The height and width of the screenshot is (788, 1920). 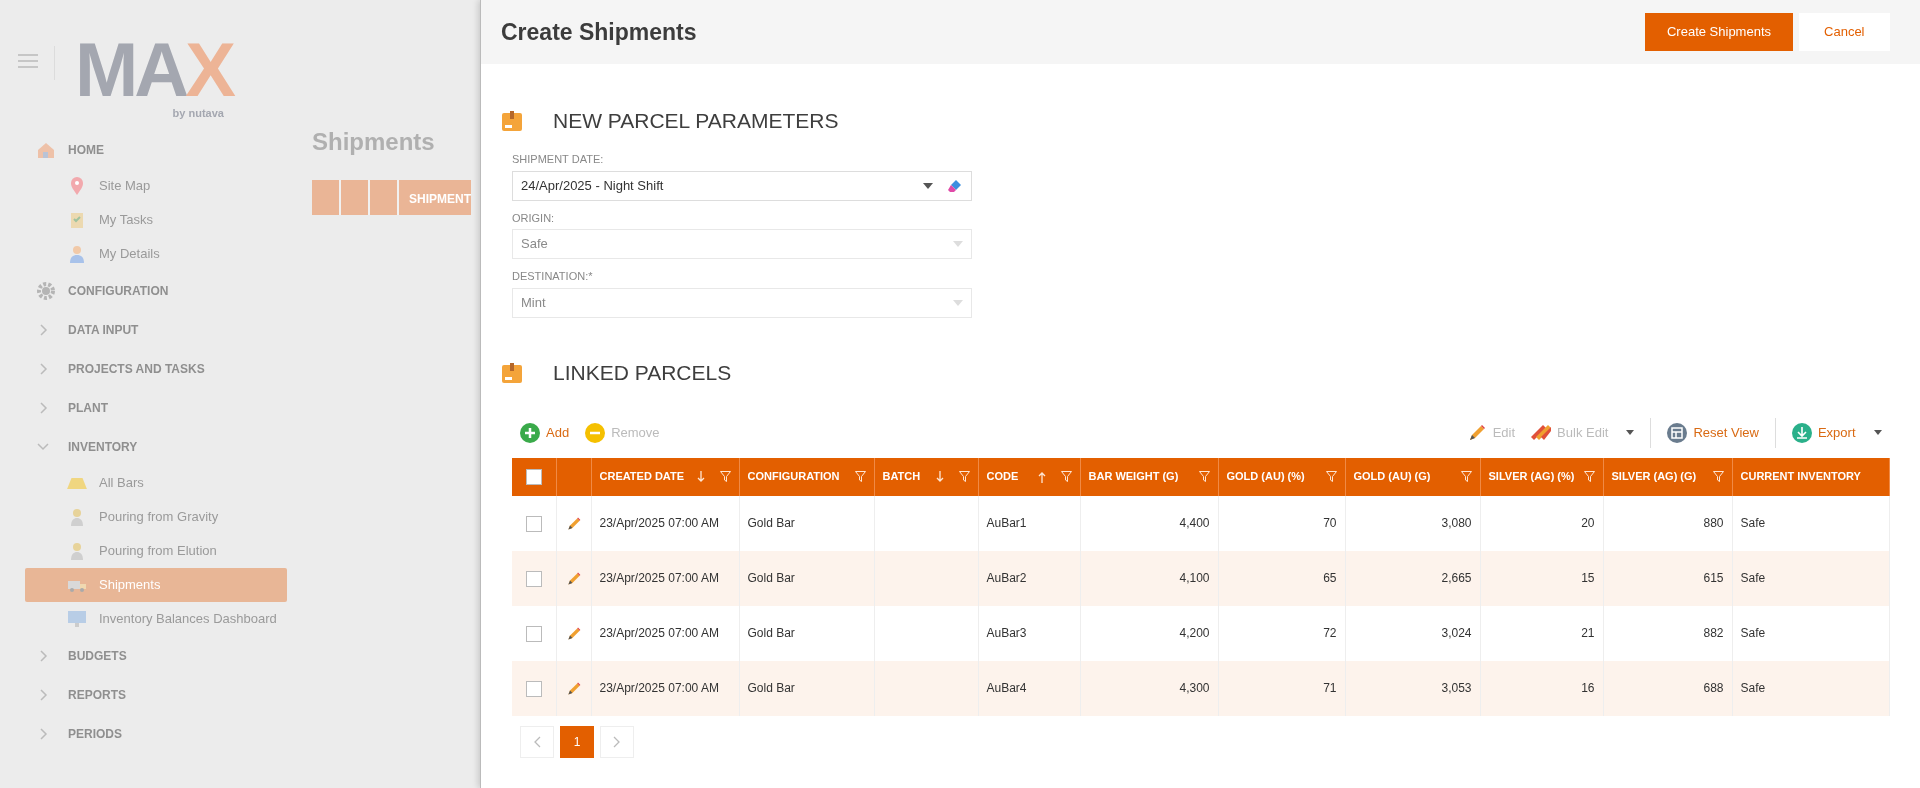 I want to click on nav-group: PLANT, so click(x=145, y=407).